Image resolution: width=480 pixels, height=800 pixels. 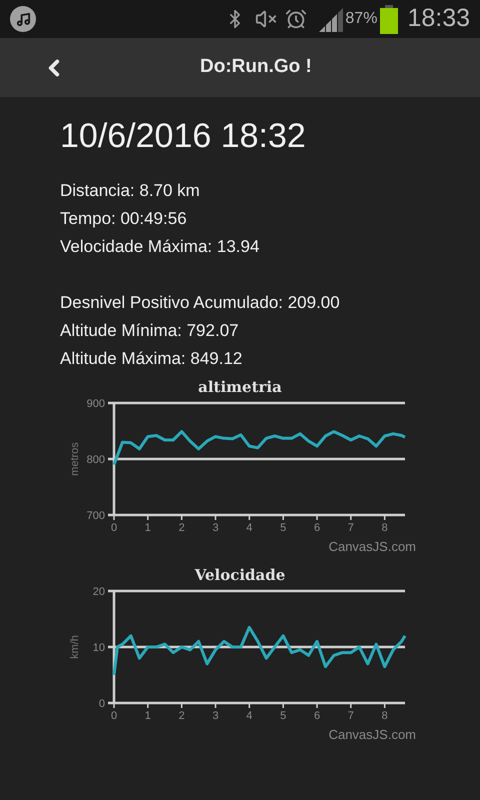 I want to click on y-tick-label: 900, so click(x=95, y=404).